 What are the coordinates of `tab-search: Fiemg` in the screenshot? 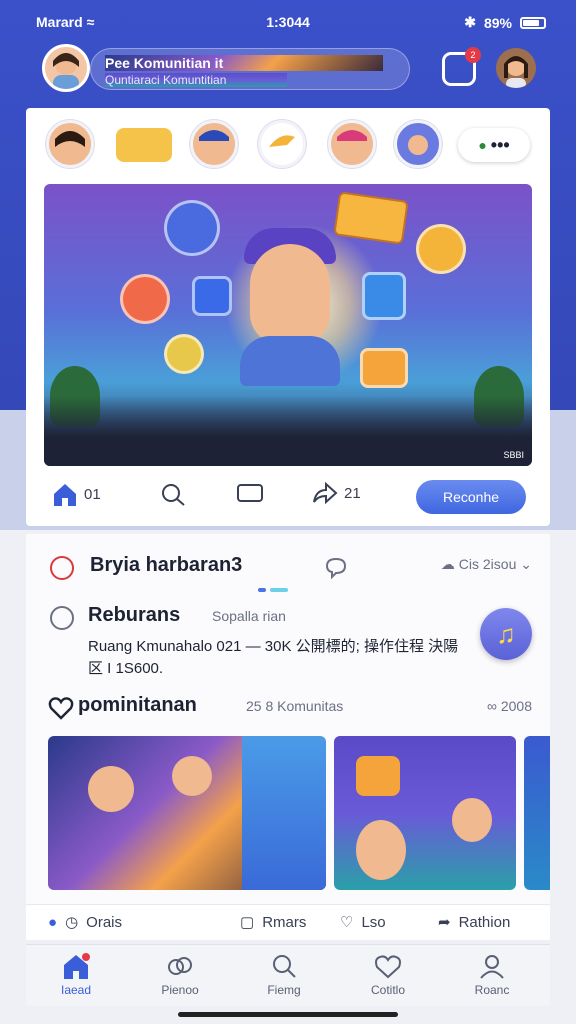 It's located at (284, 975).